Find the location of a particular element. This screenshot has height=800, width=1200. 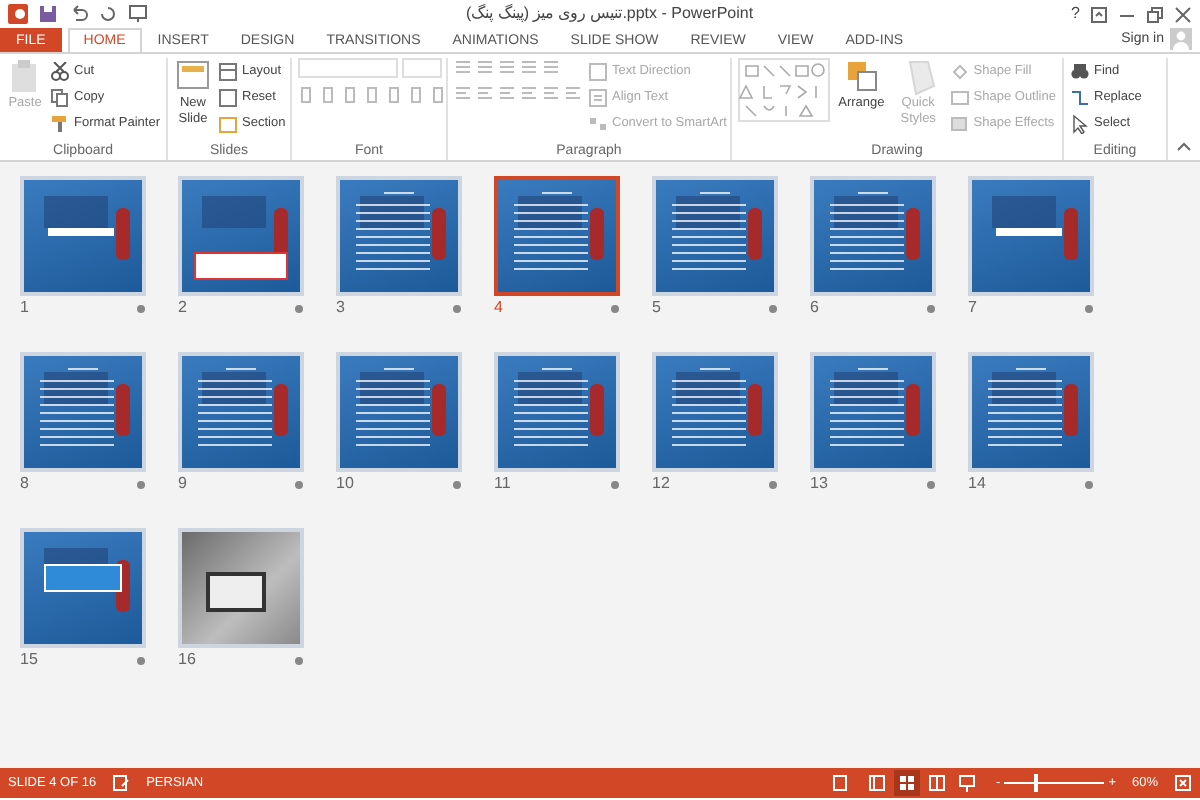

slide-number: 15 is located at coordinates (29, 660).